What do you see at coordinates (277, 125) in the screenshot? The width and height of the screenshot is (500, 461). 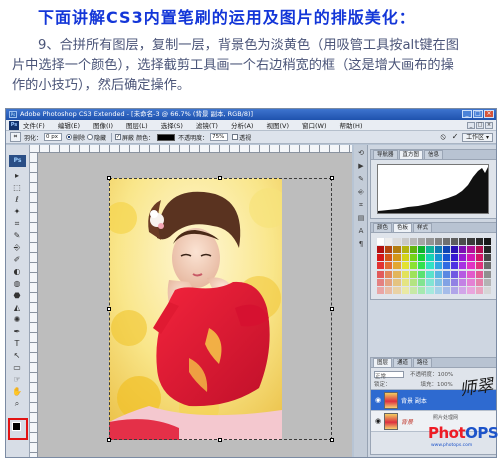 I see `menu-view: 视图(V)` at bounding box center [277, 125].